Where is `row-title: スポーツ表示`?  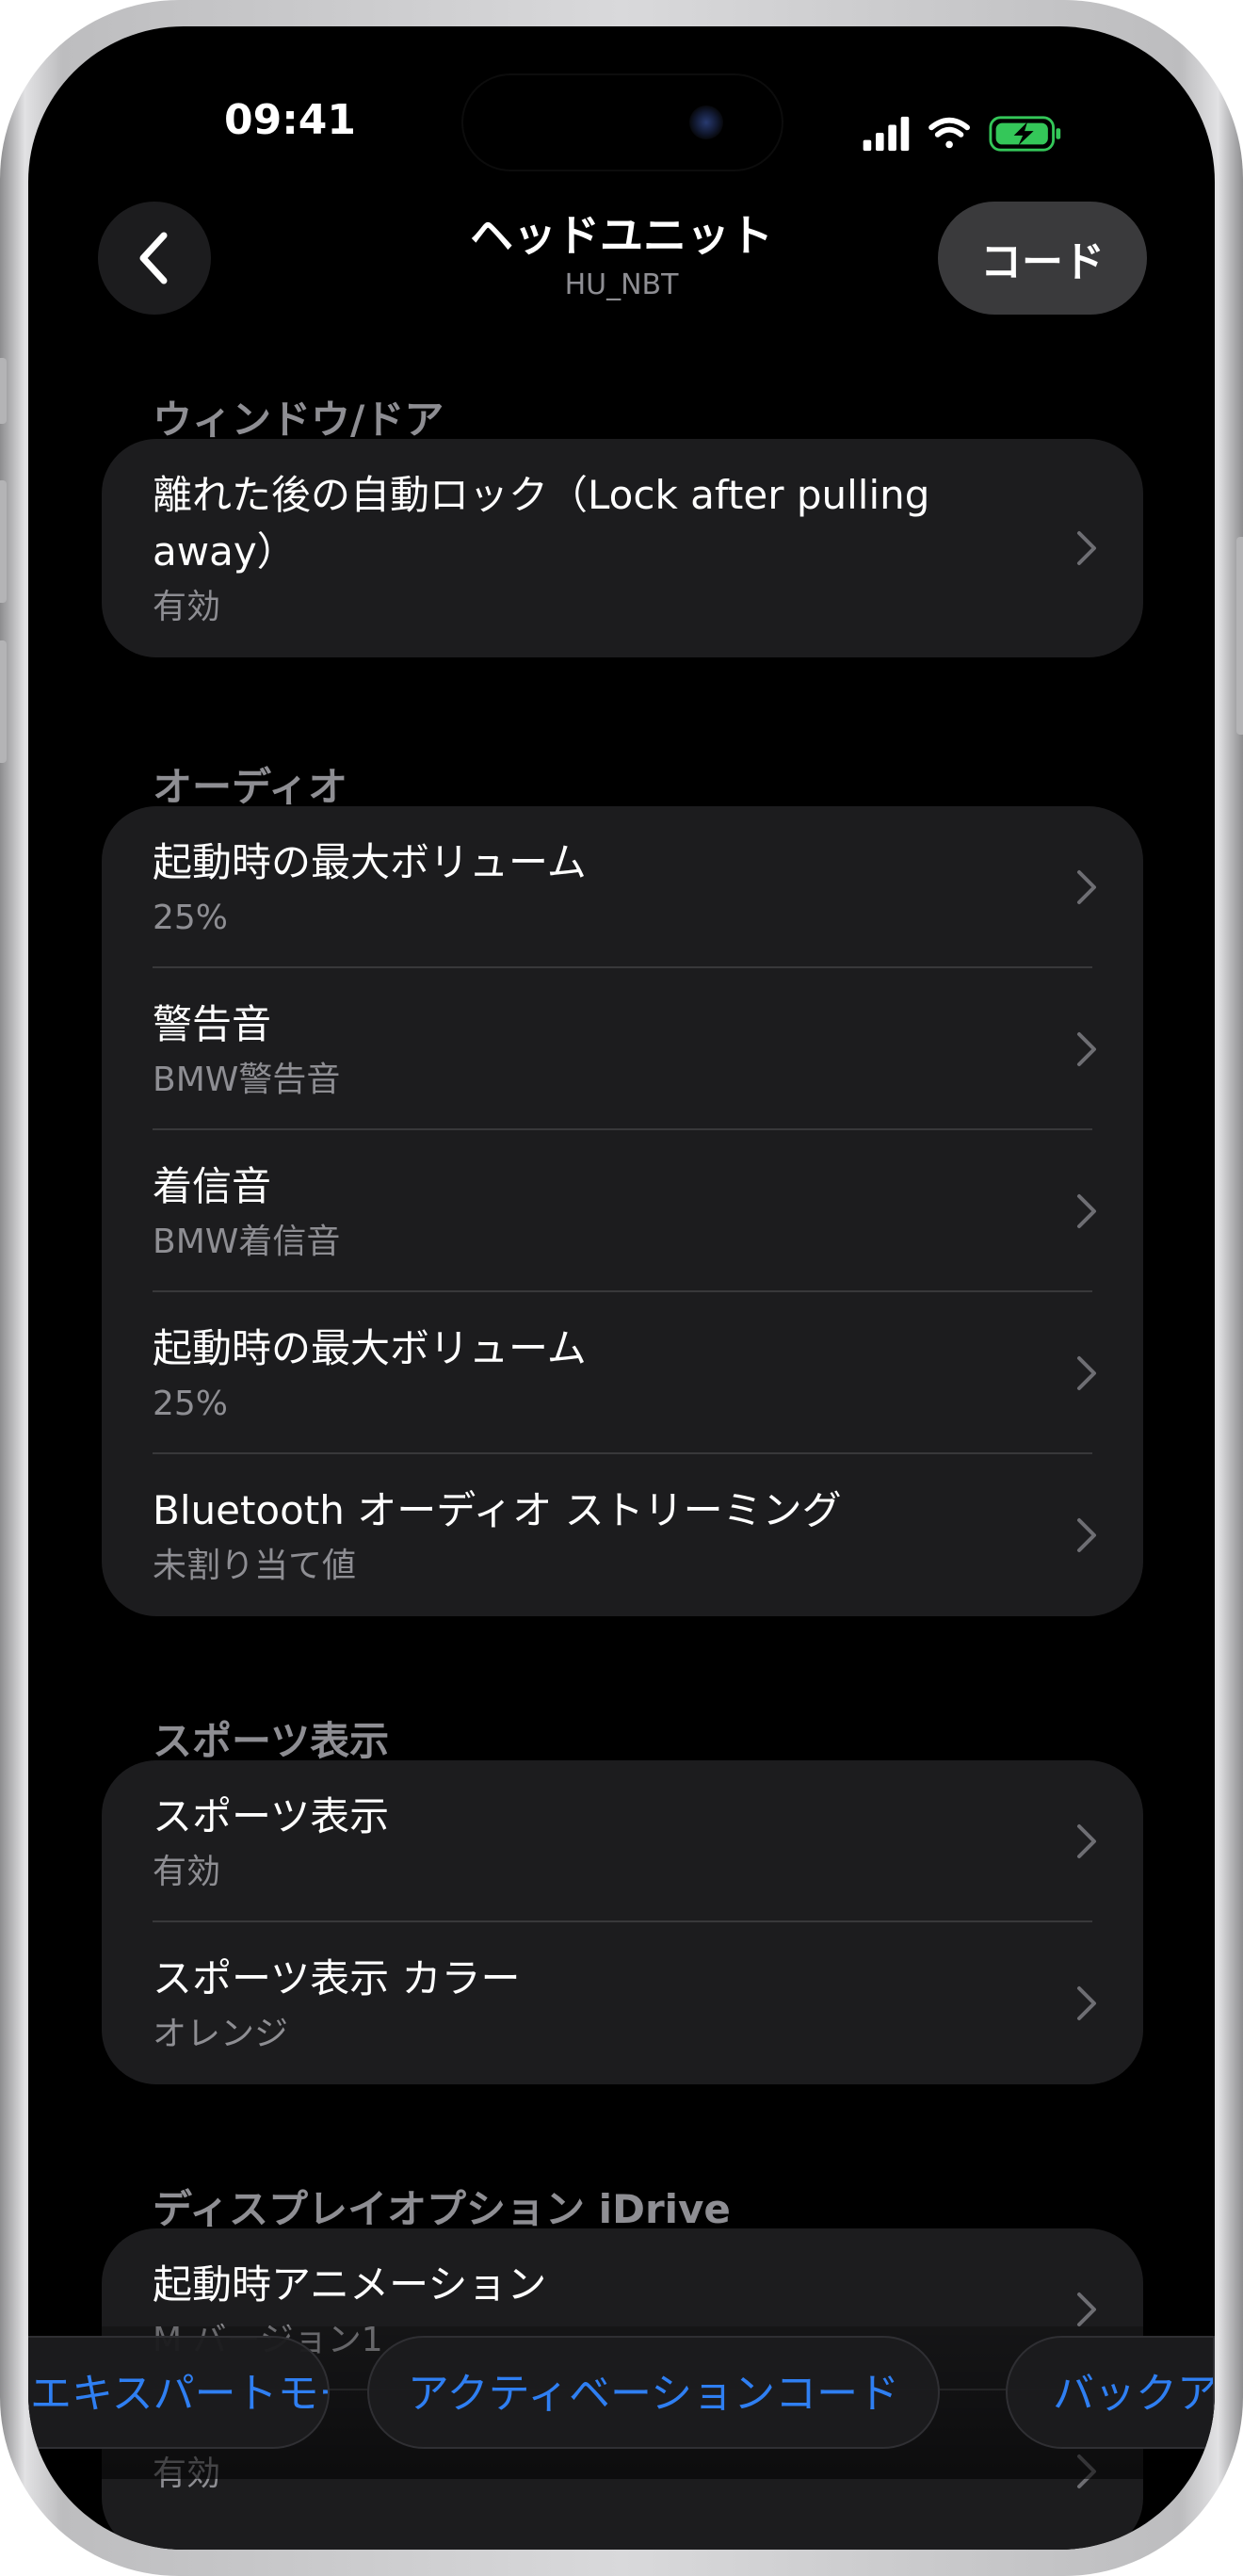 row-title: スポーツ表示 is located at coordinates (271, 1816).